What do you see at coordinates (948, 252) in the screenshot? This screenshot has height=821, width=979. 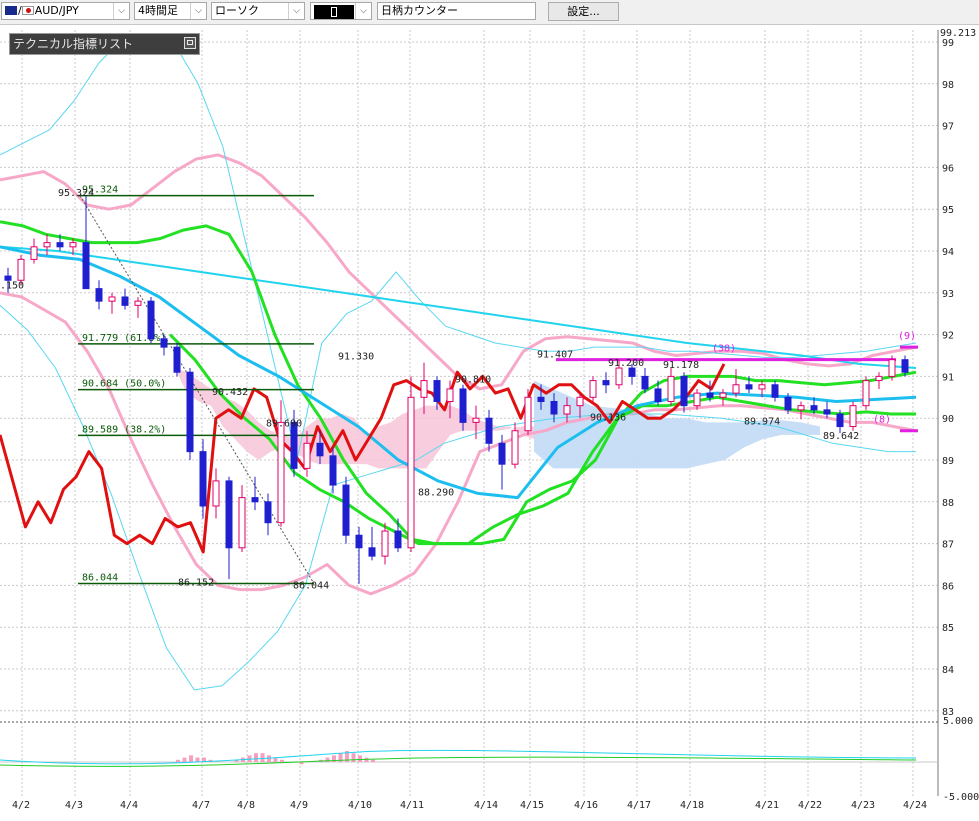 I see `y-tick-label: 94` at bounding box center [948, 252].